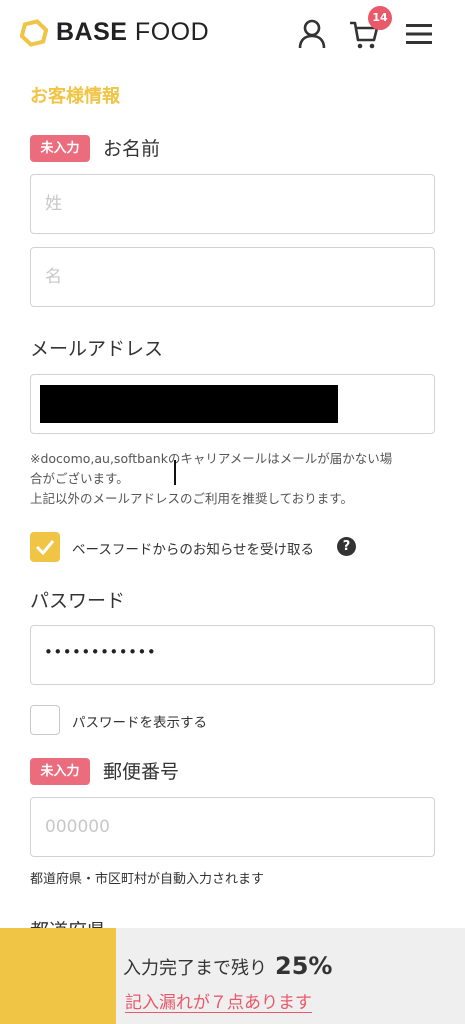 This screenshot has height=1024, width=465. I want to click on progress-text: 入力完了まで残り 25%, so click(227, 966).